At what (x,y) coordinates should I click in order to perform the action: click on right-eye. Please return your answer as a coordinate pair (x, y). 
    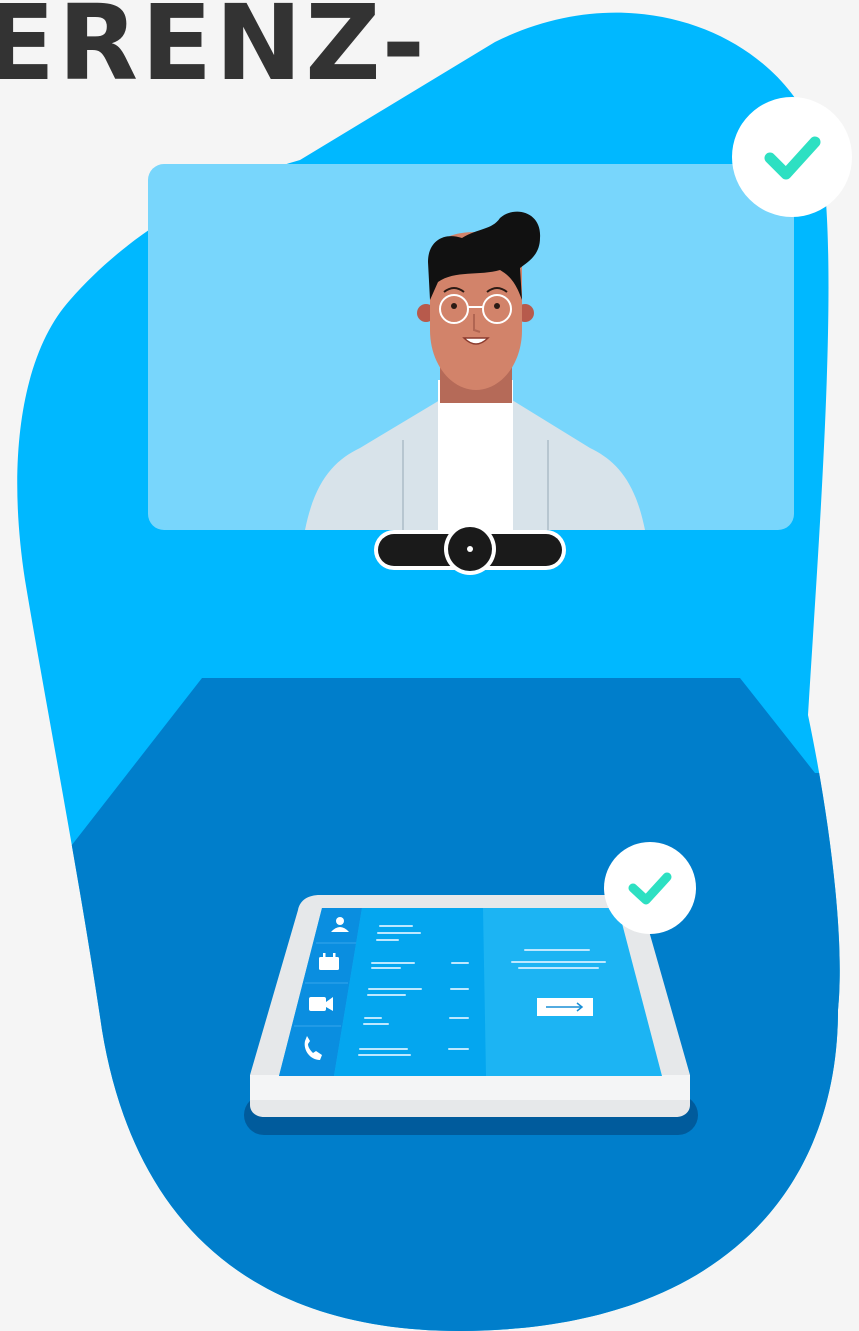
    Looking at the image, I should click on (497, 306).